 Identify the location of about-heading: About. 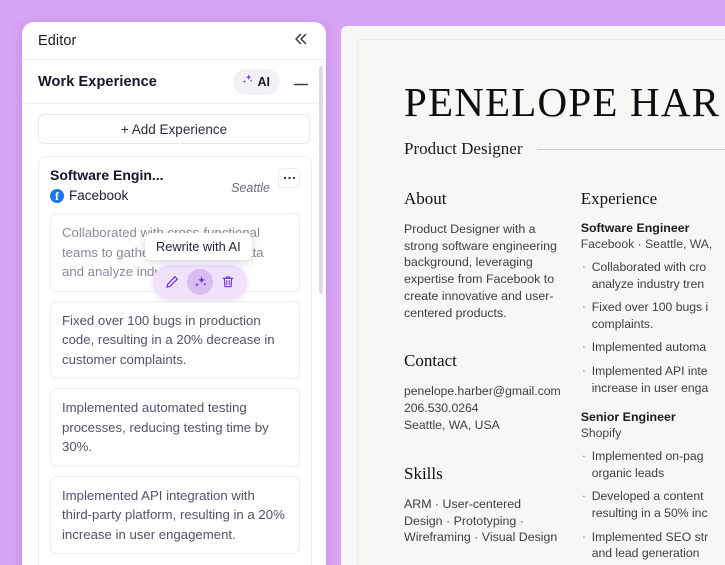
(425, 198).